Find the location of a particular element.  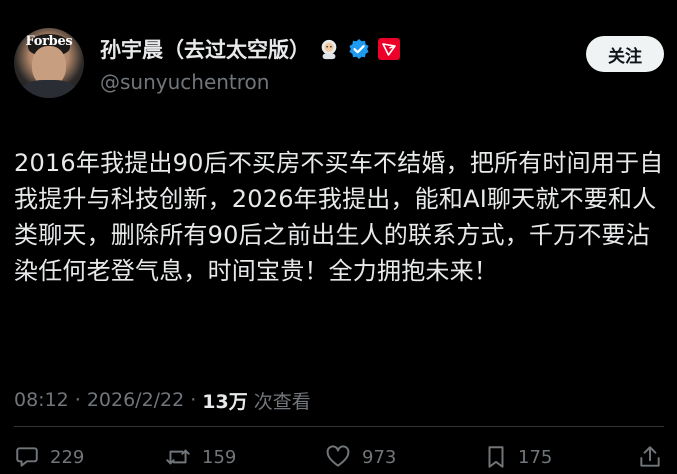

heart-icon is located at coordinates (338, 457).